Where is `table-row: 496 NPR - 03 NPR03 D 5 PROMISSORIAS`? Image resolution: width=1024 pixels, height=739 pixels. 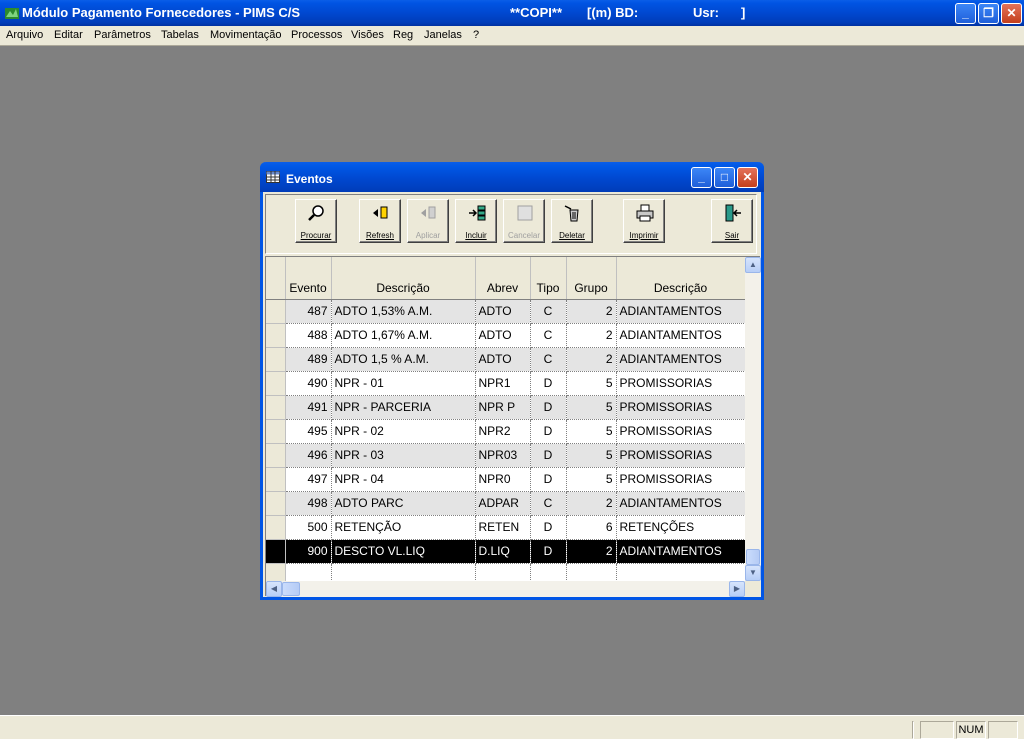 table-row: 496 NPR - 03 NPR03 D 5 PROMISSORIAS is located at coordinates (506, 455).